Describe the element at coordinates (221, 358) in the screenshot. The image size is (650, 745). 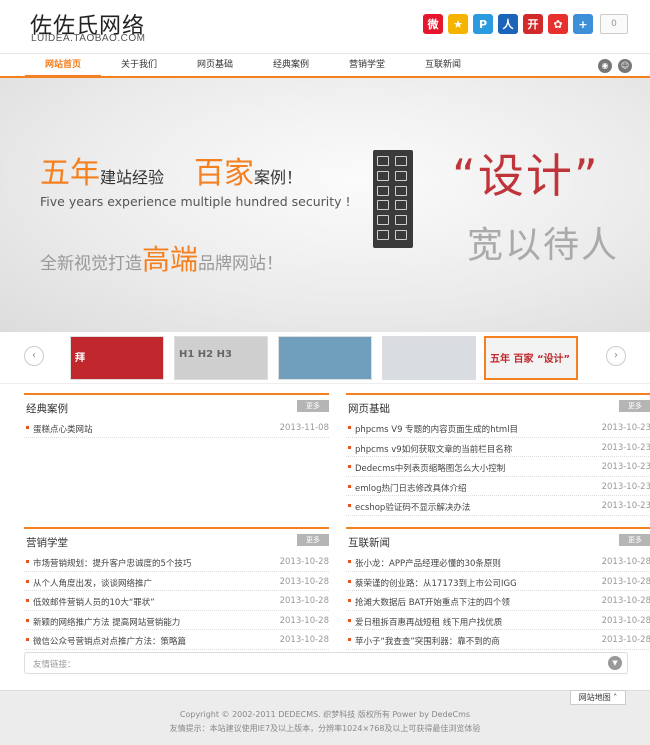
I see `banner-thumbnail: H1 H2 H3` at that location.